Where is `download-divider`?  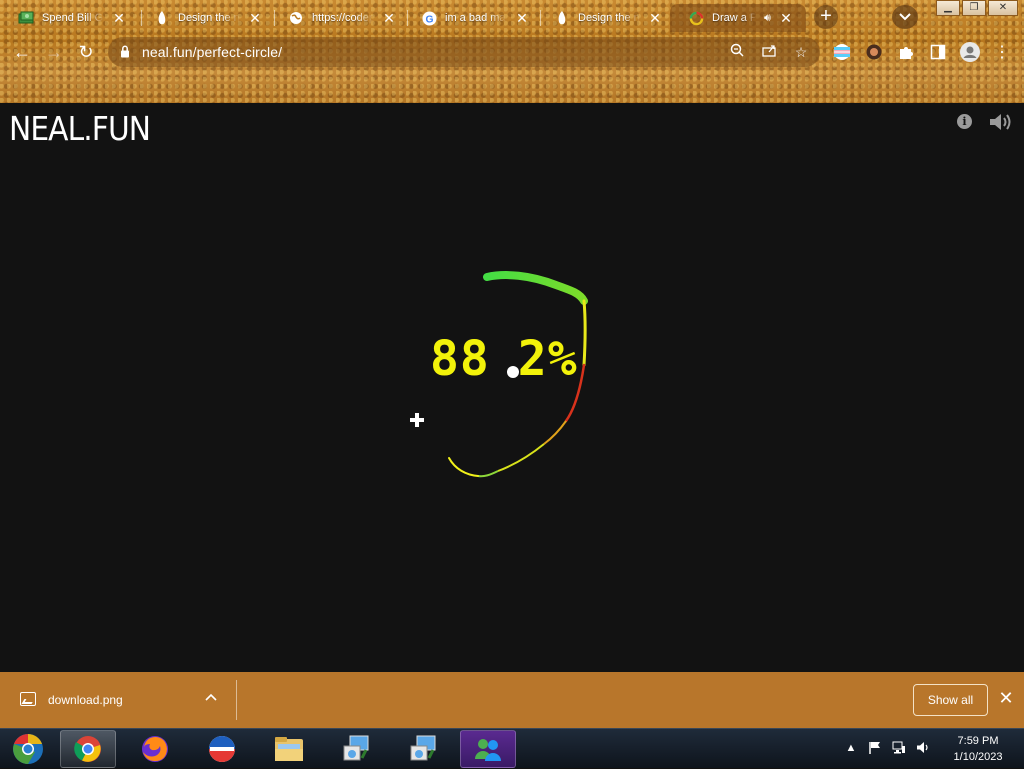
download-divider is located at coordinates (236, 700).